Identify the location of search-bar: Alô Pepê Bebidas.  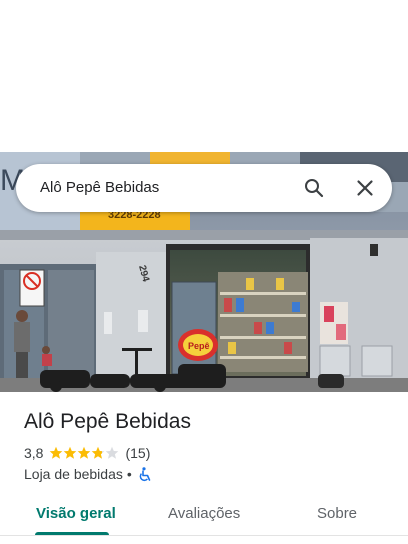
(204, 188).